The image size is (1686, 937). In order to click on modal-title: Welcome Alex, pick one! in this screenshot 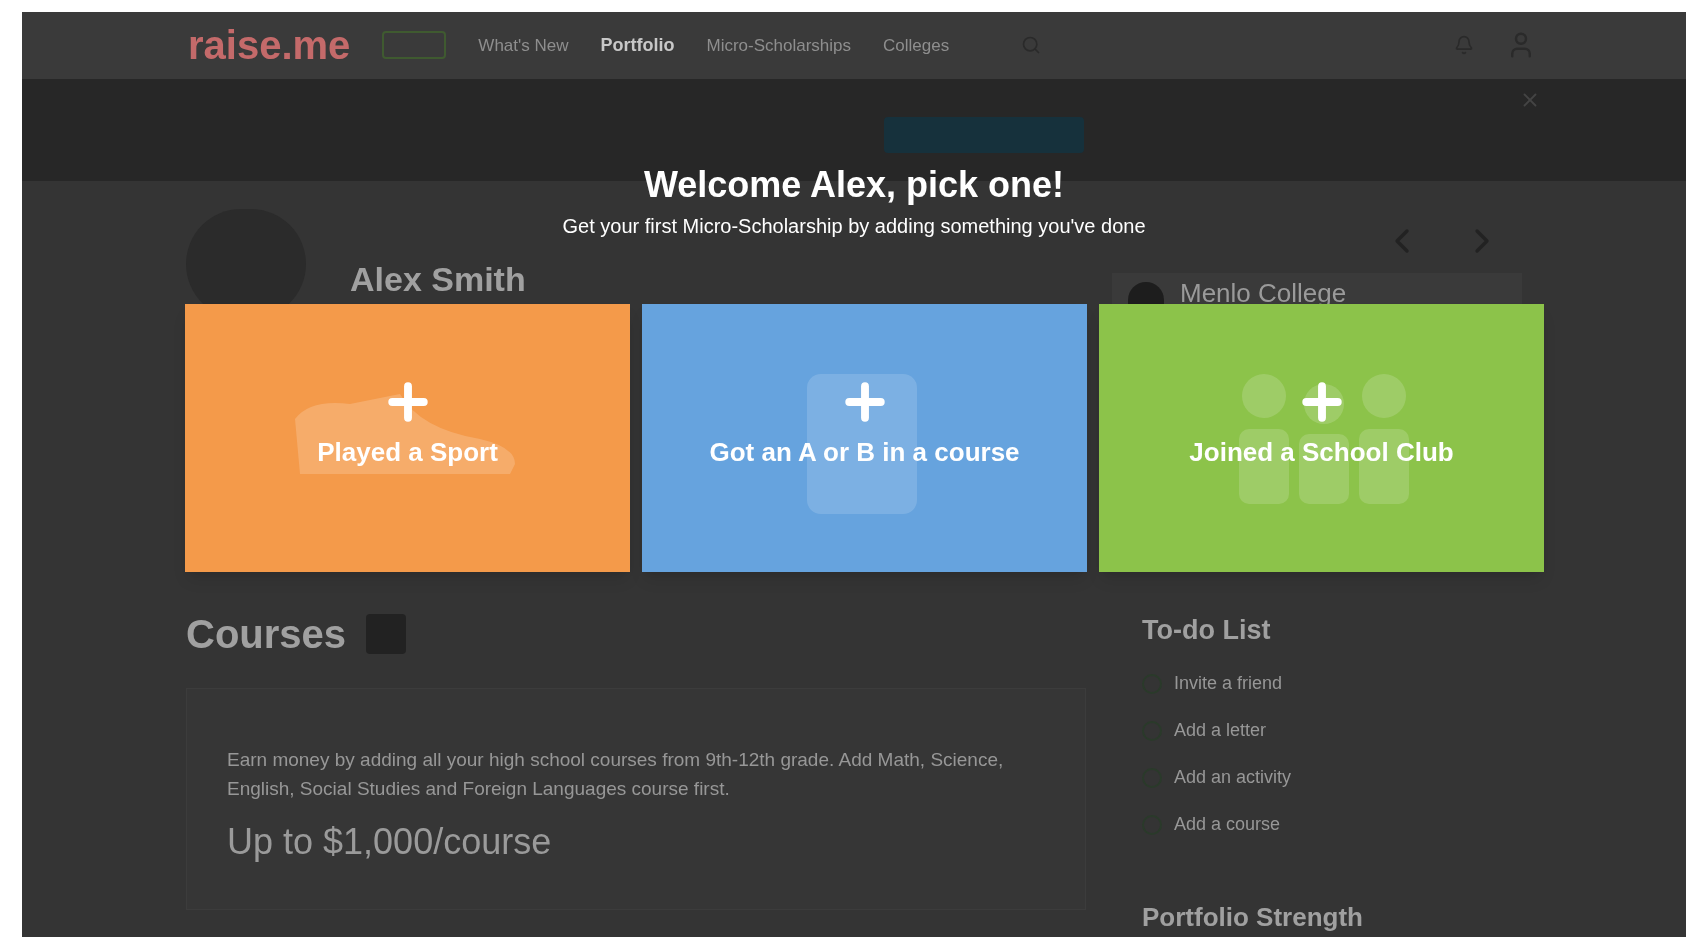, I will do `click(854, 185)`.